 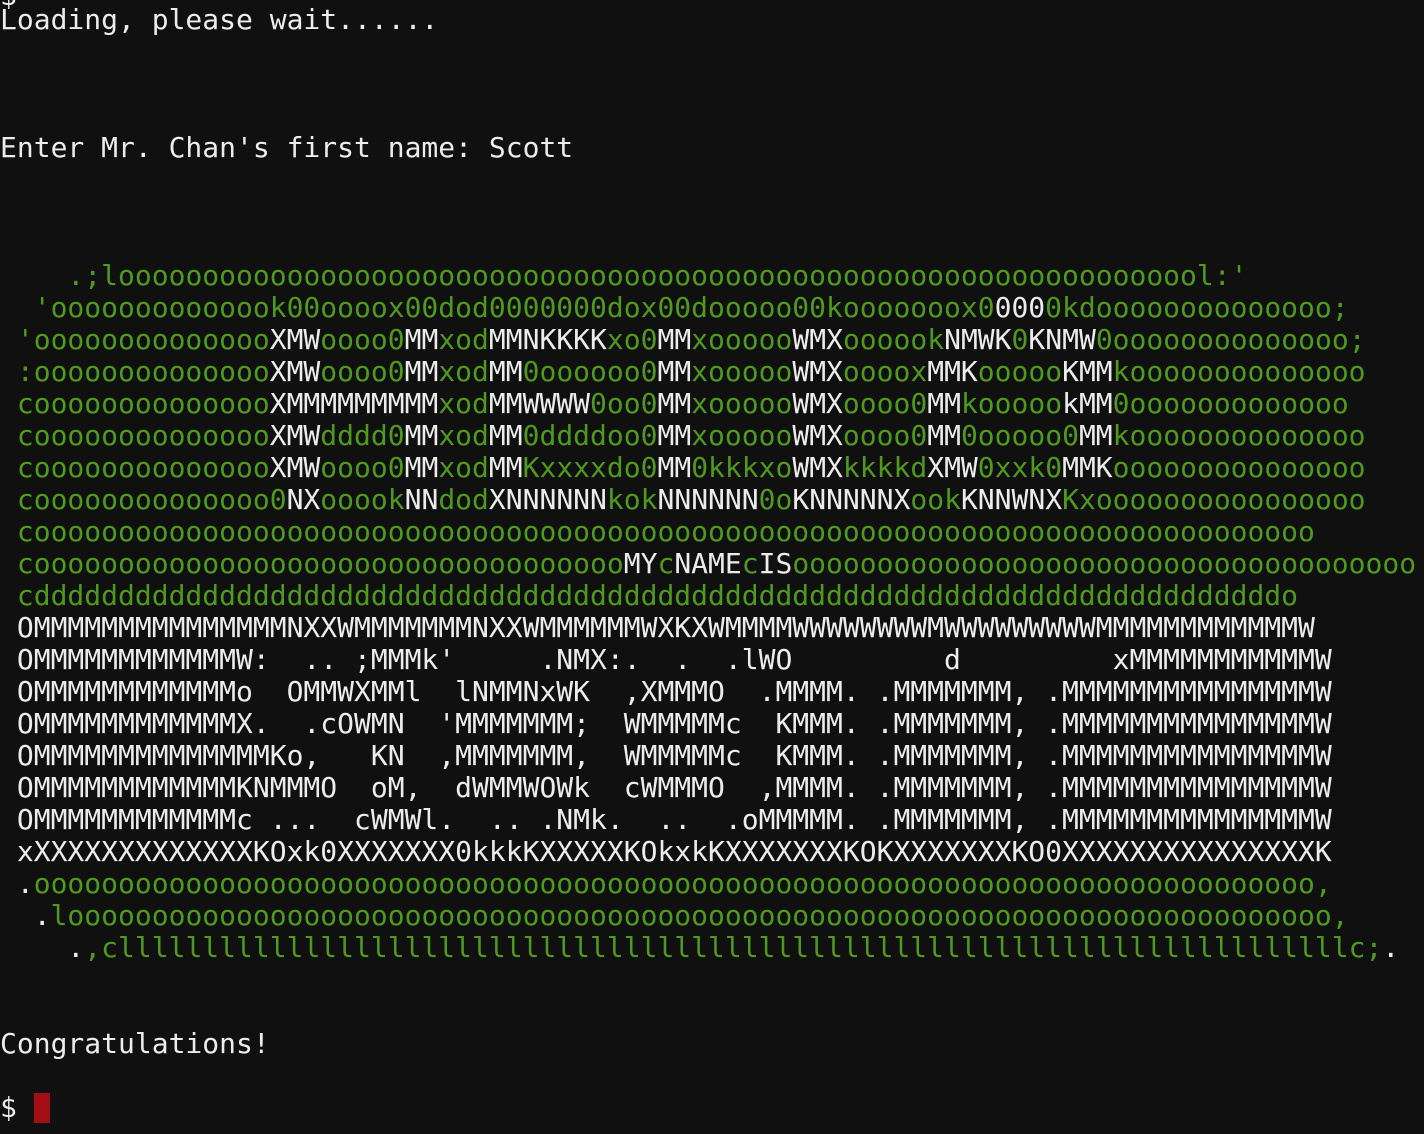 I want to click on ascii-art-segment: MMK, so click(x=952, y=371).